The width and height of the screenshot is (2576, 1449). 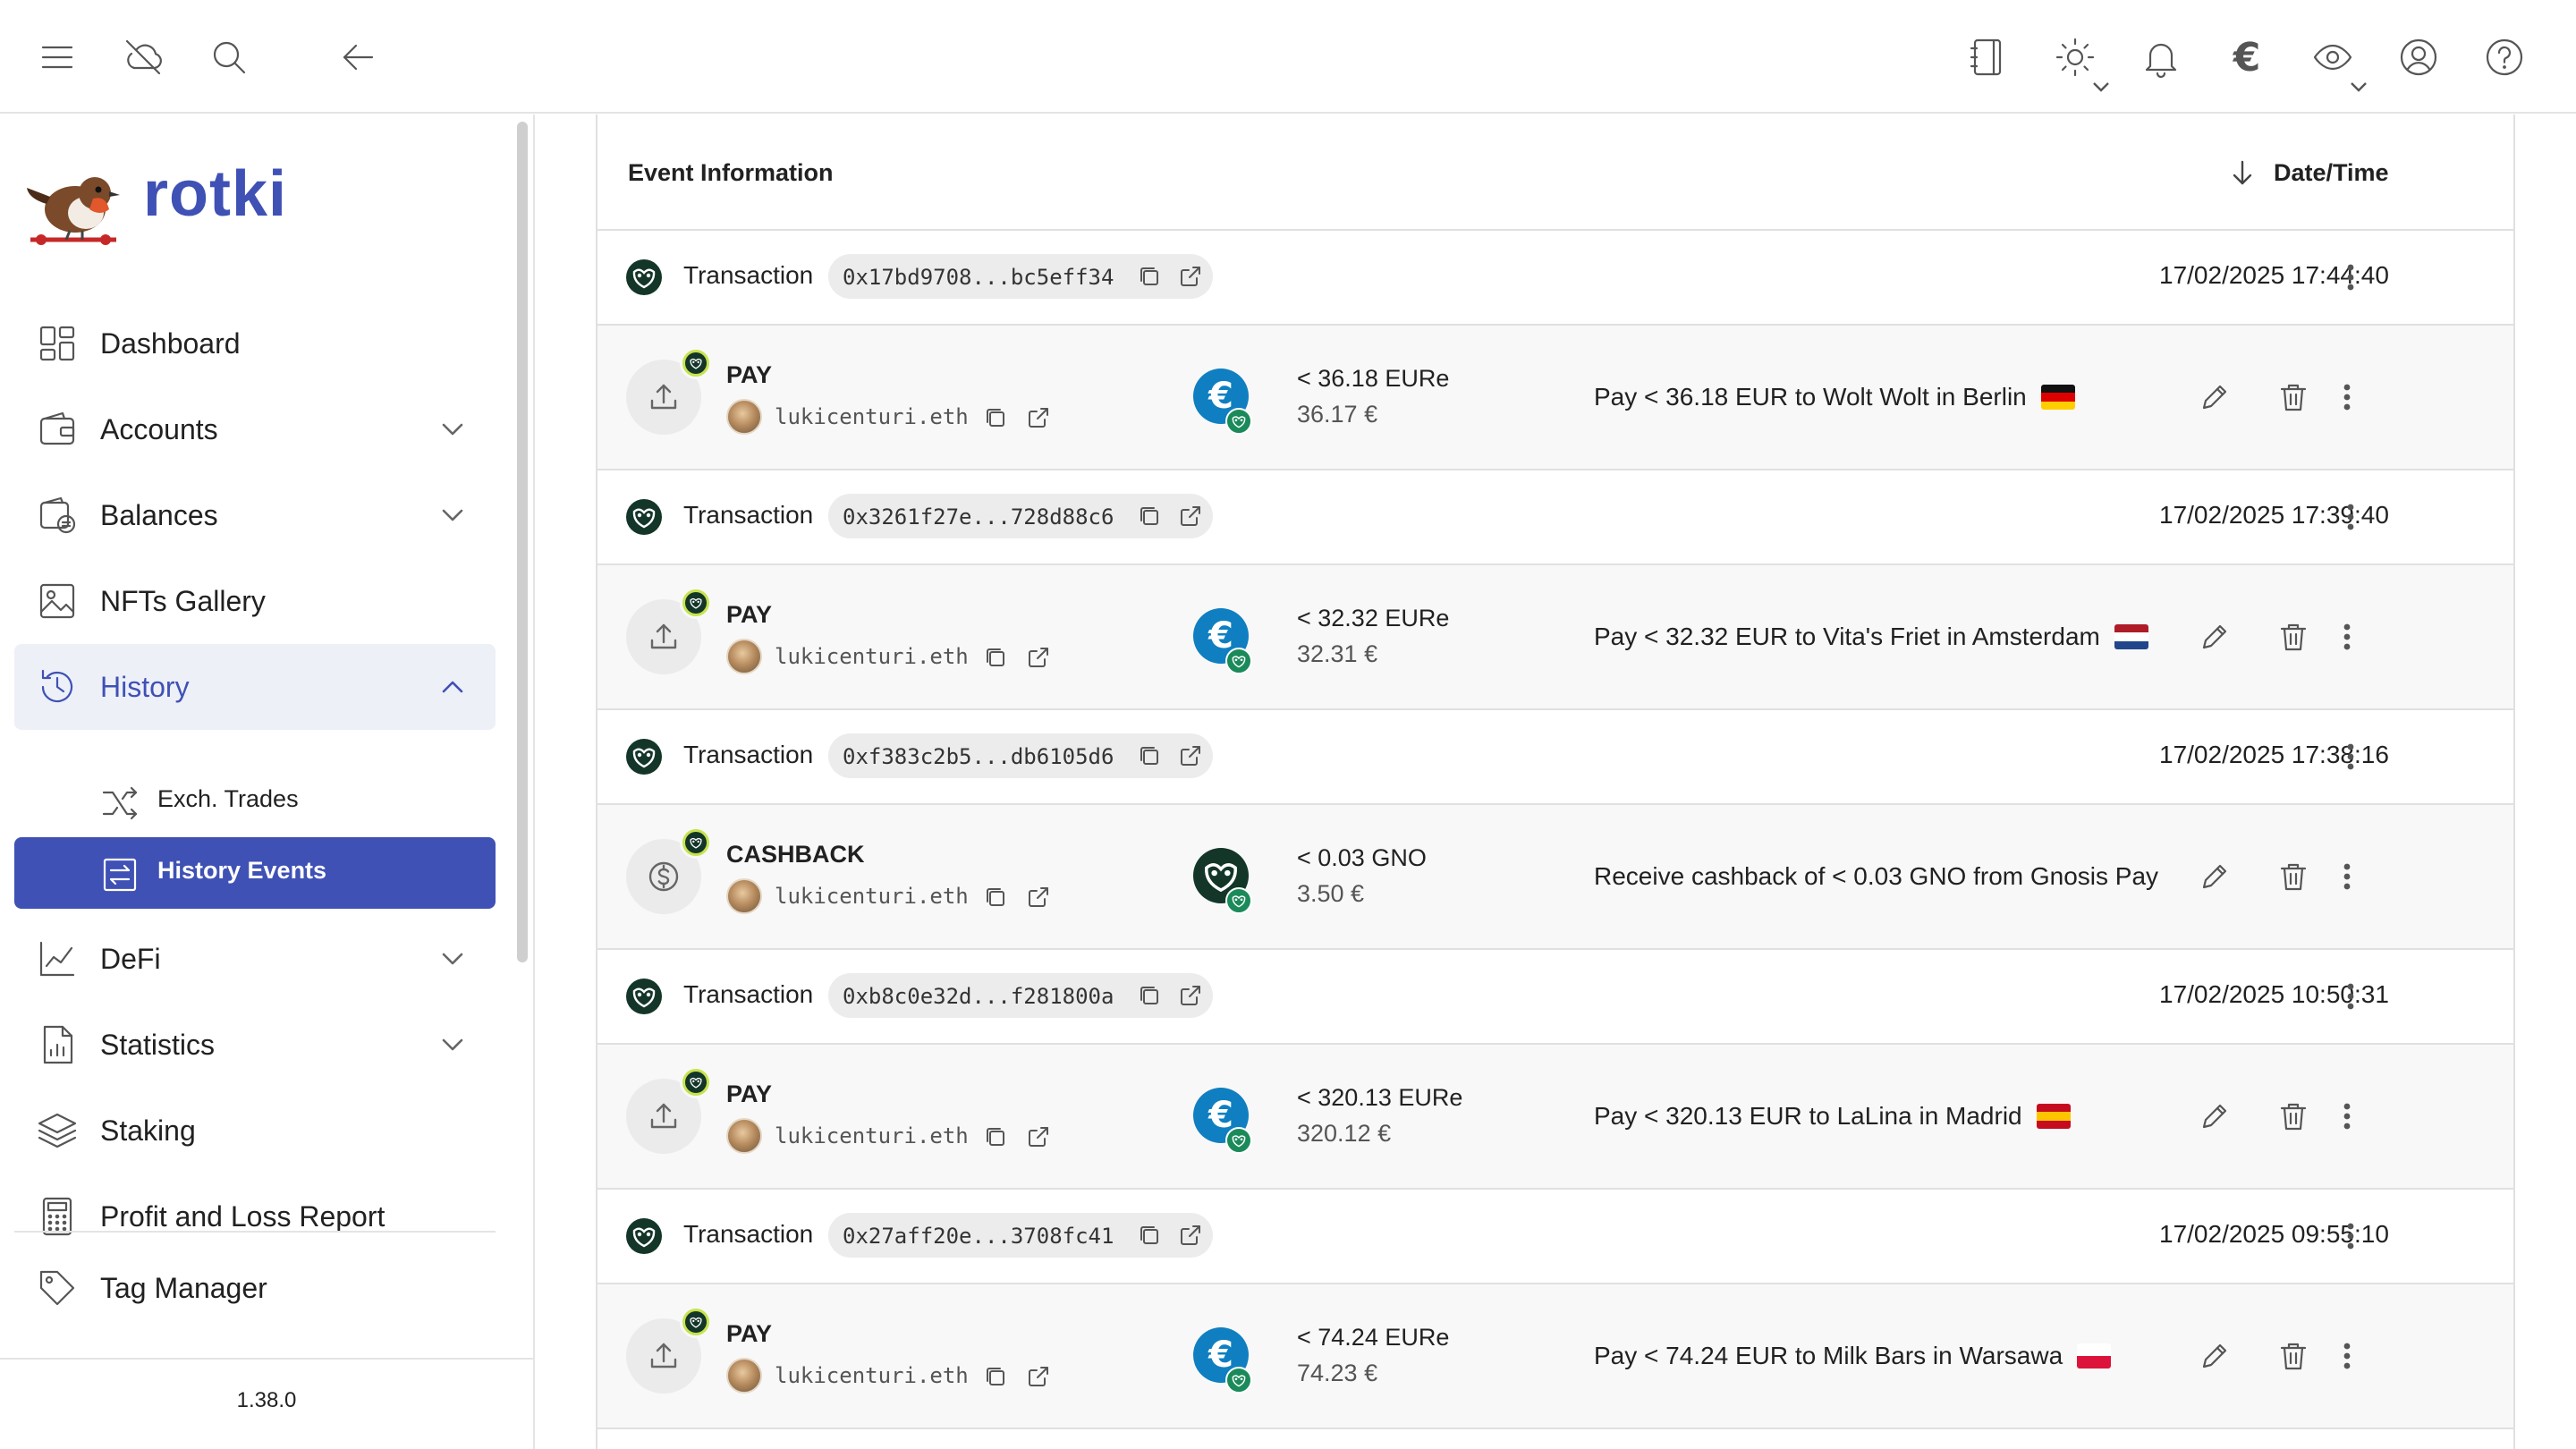 What do you see at coordinates (120, 803) in the screenshot?
I see `shuffle-icon` at bounding box center [120, 803].